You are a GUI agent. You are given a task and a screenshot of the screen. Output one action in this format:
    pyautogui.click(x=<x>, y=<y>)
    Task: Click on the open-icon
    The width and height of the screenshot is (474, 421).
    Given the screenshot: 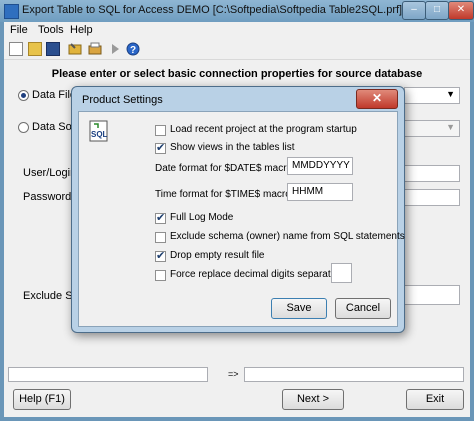 What is the action you would take?
    pyautogui.click(x=35, y=49)
    